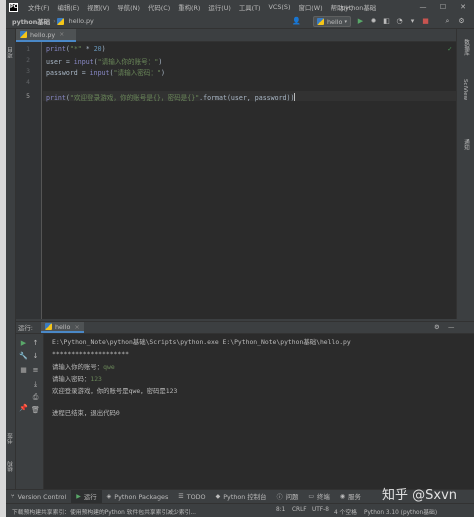 This screenshot has width=474, height=517. What do you see at coordinates (35, 410) in the screenshot?
I see `trash-icon: 🗑` at bounding box center [35, 410].